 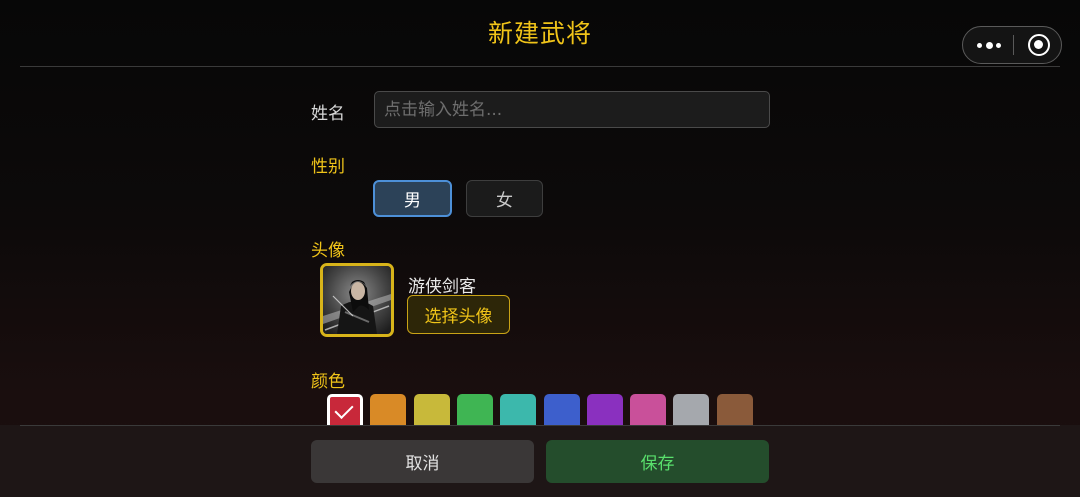 I want to click on page-title: 新建武将, so click(x=539, y=33).